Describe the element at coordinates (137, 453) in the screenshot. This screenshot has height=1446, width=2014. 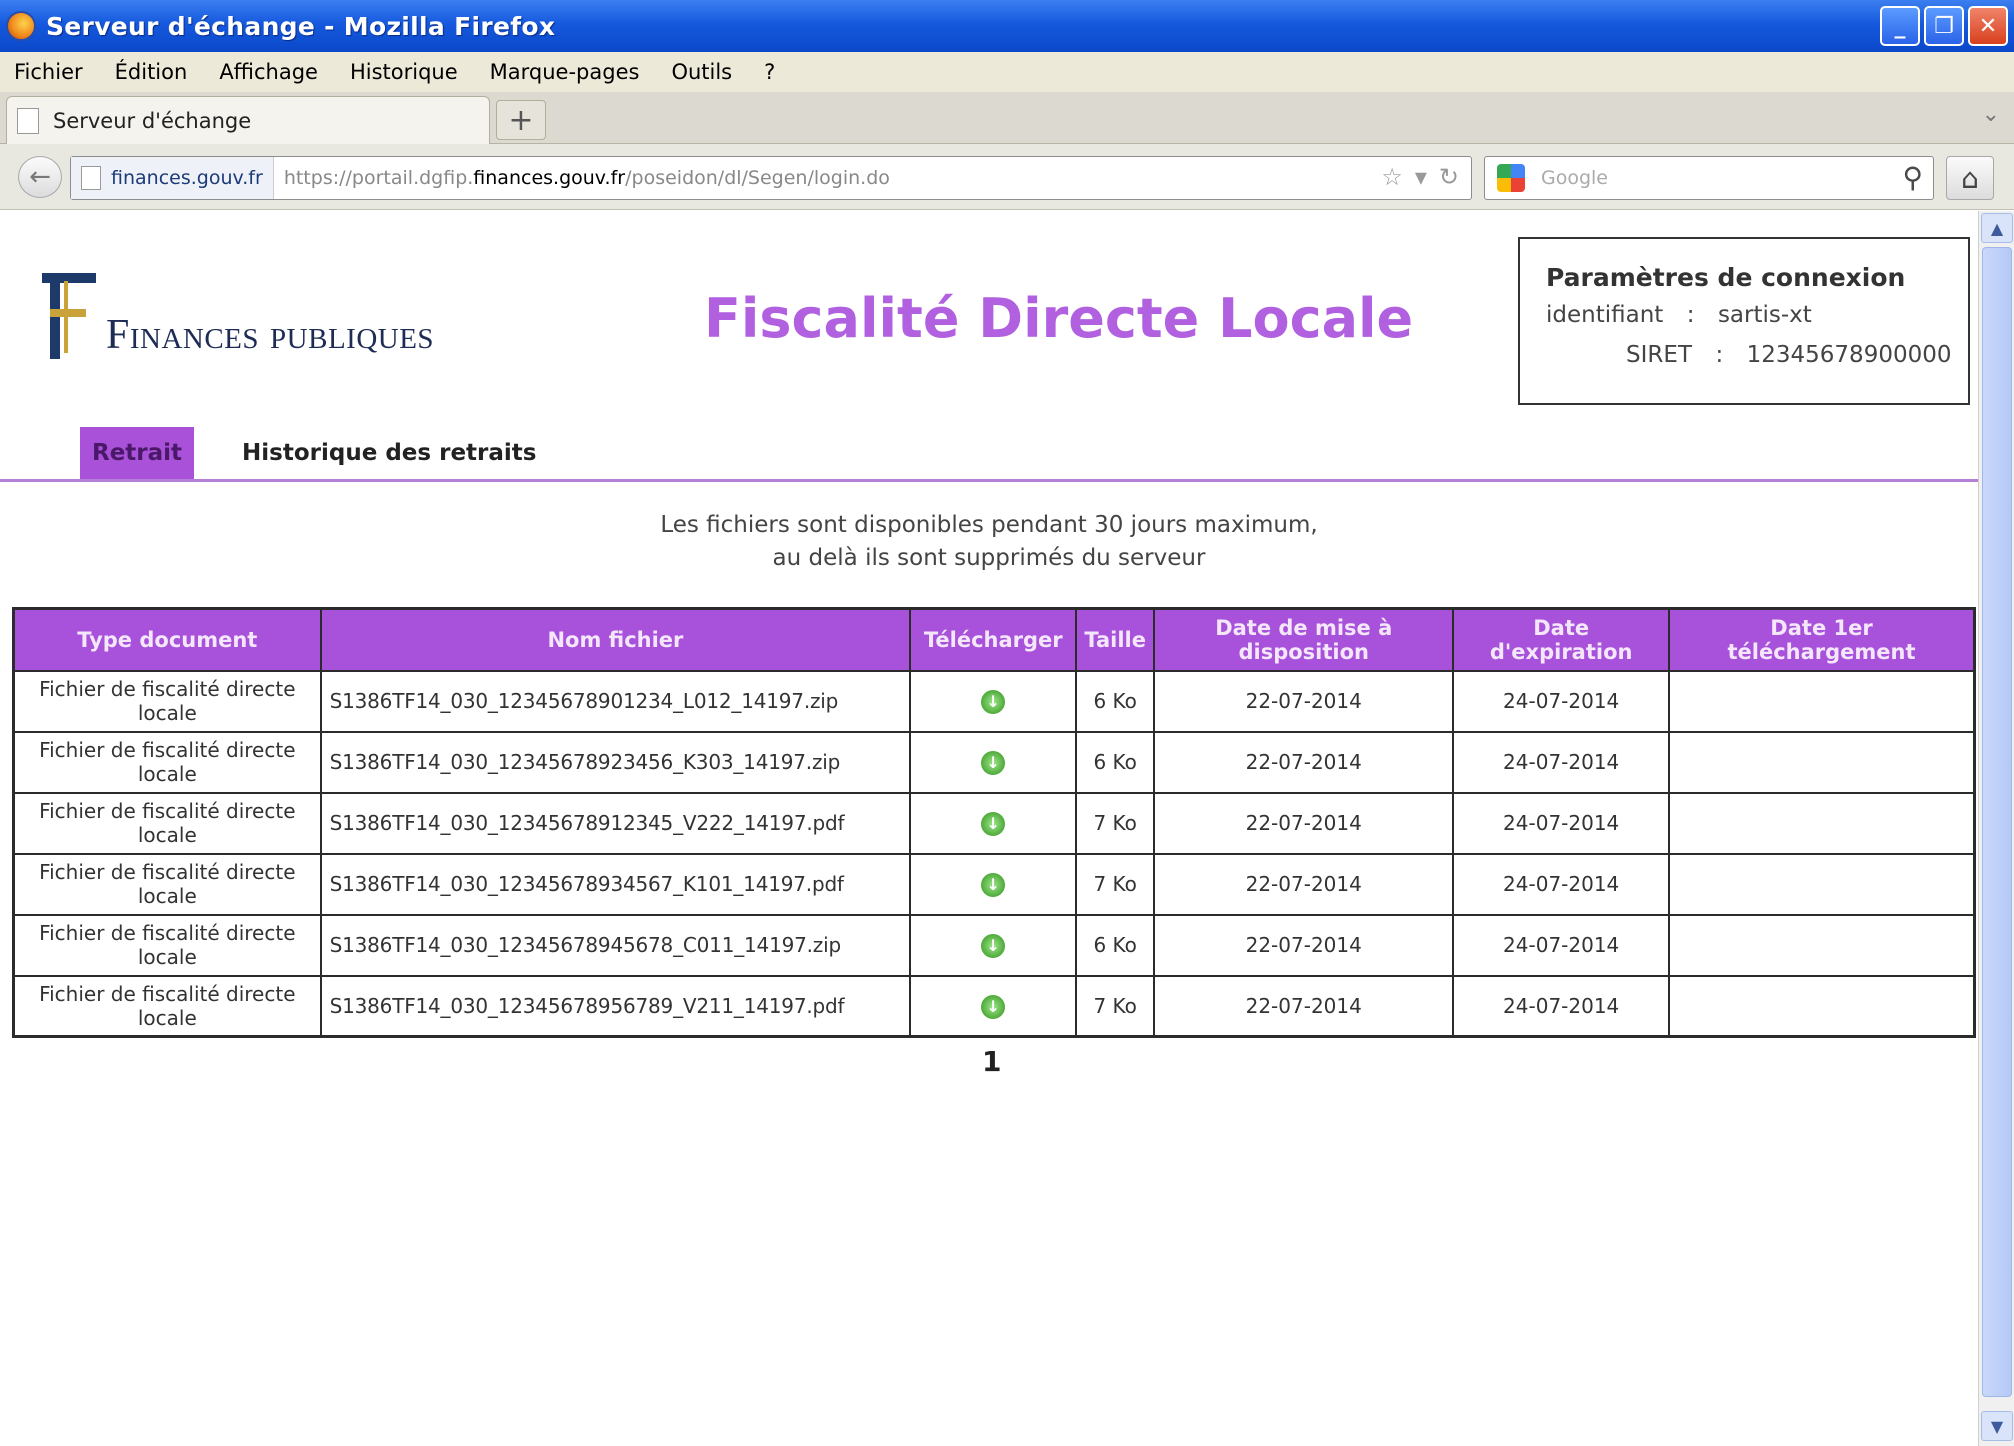
I see `tab-retrait: Retrait` at that location.